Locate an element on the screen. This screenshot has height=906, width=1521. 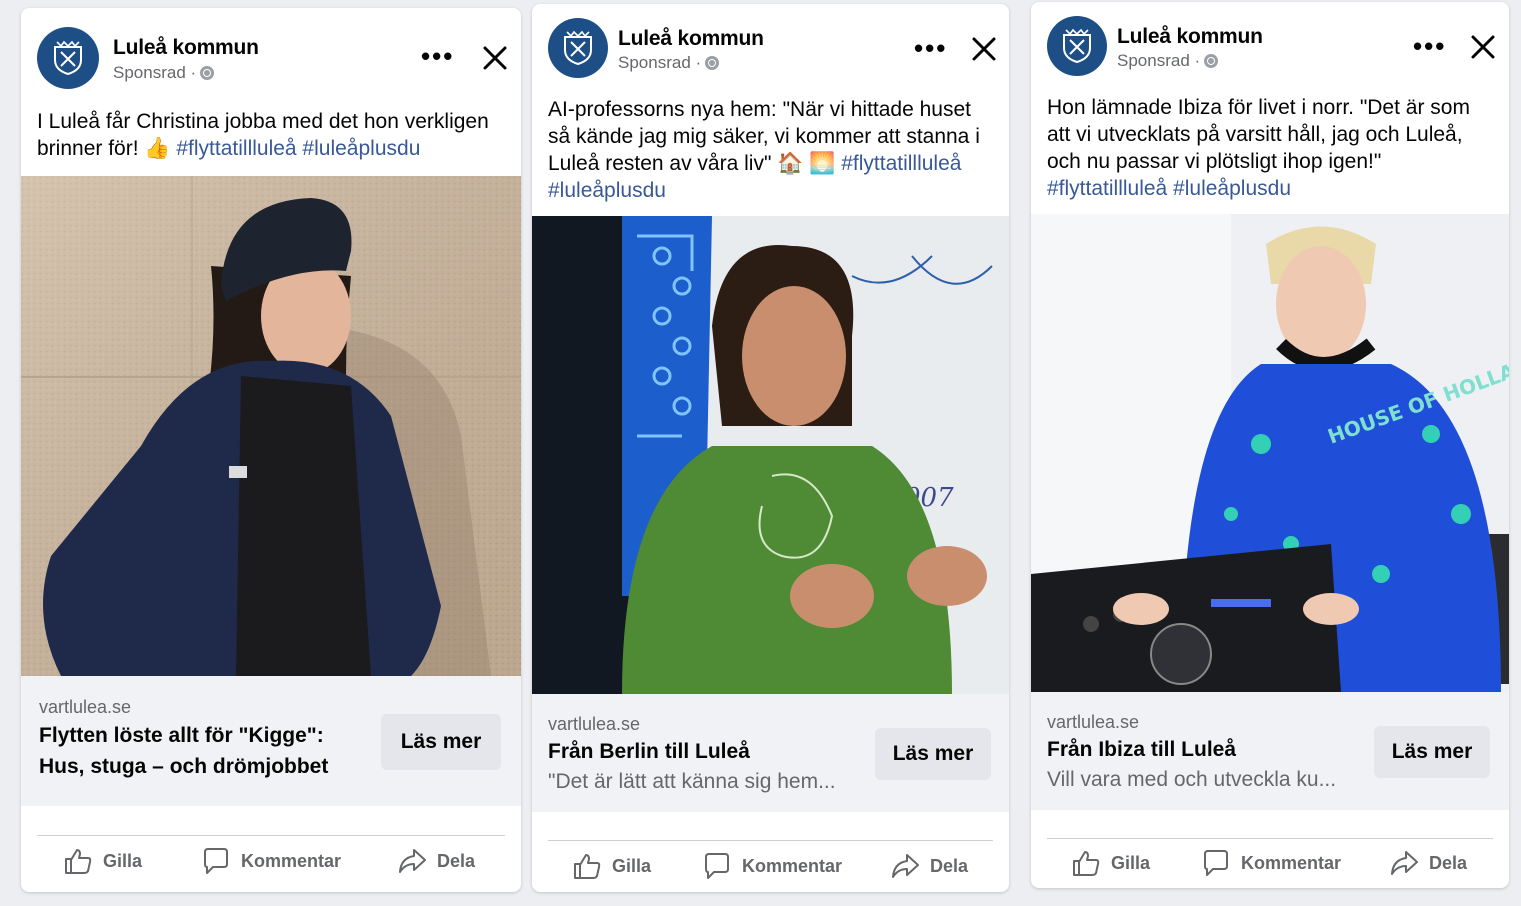
link-headline: Från Berlin till Luleå is located at coordinates (649, 751).